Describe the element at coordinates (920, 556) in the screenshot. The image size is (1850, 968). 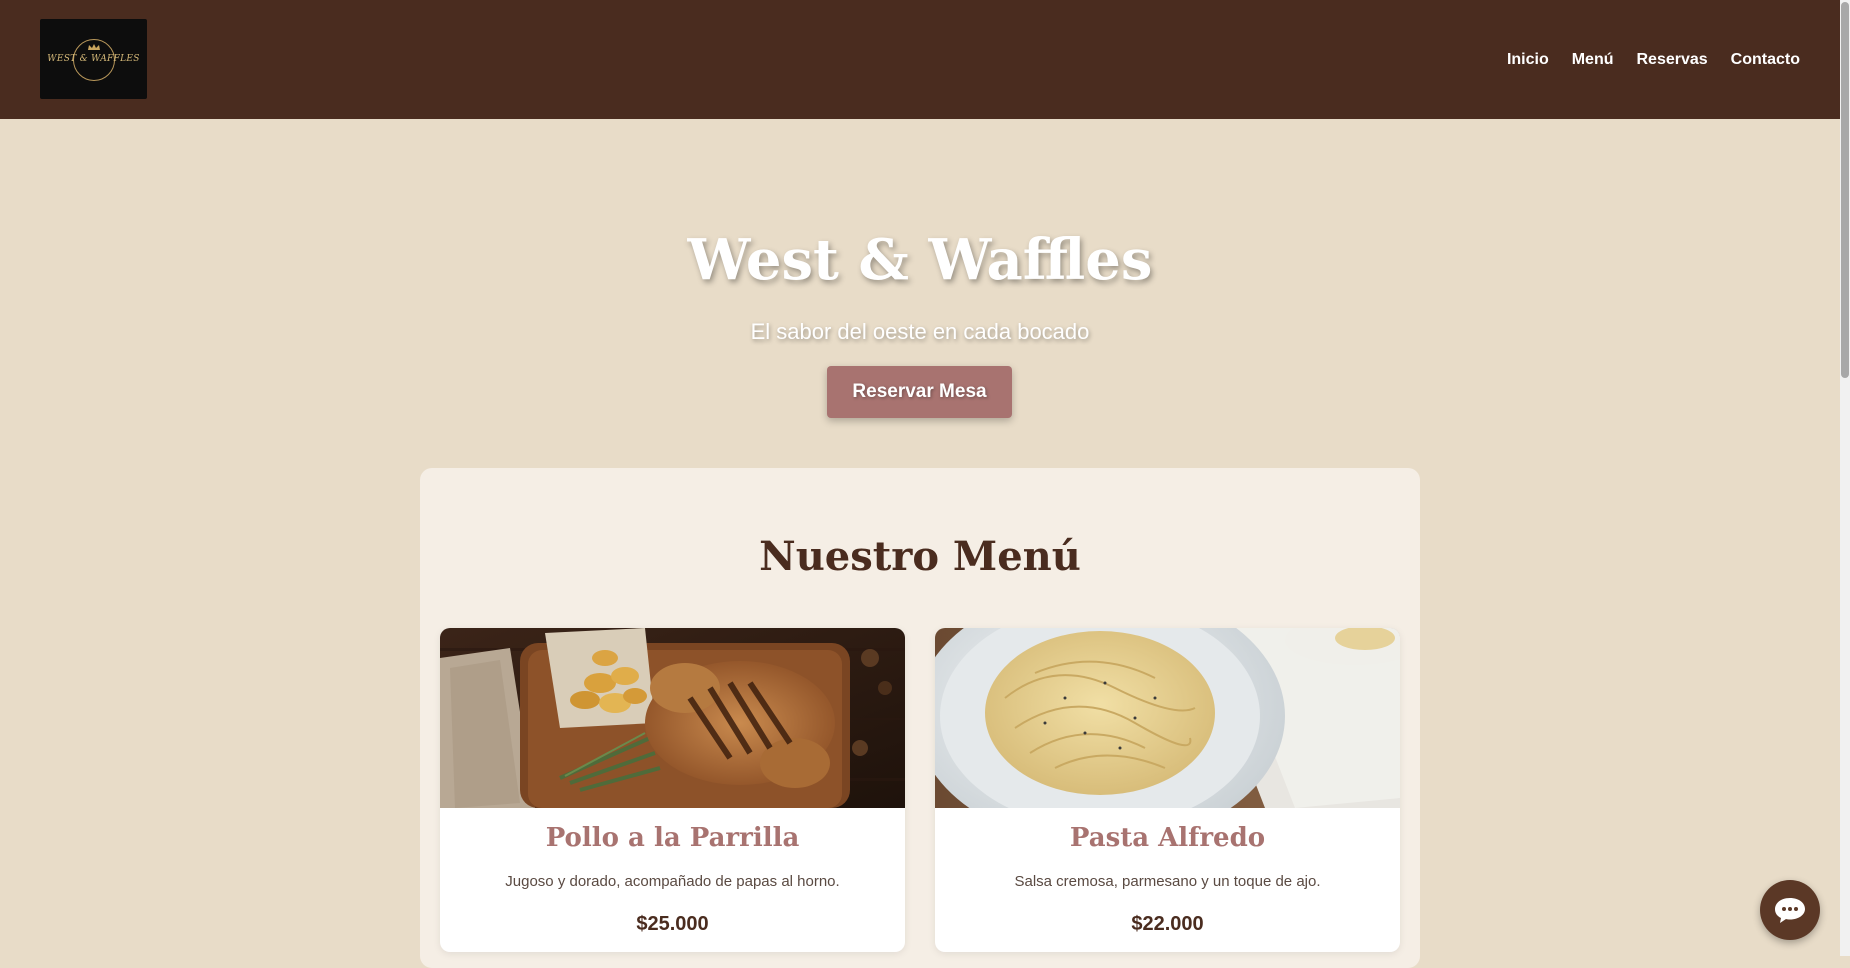
I see `menu-title: Nuestro Menú` at that location.